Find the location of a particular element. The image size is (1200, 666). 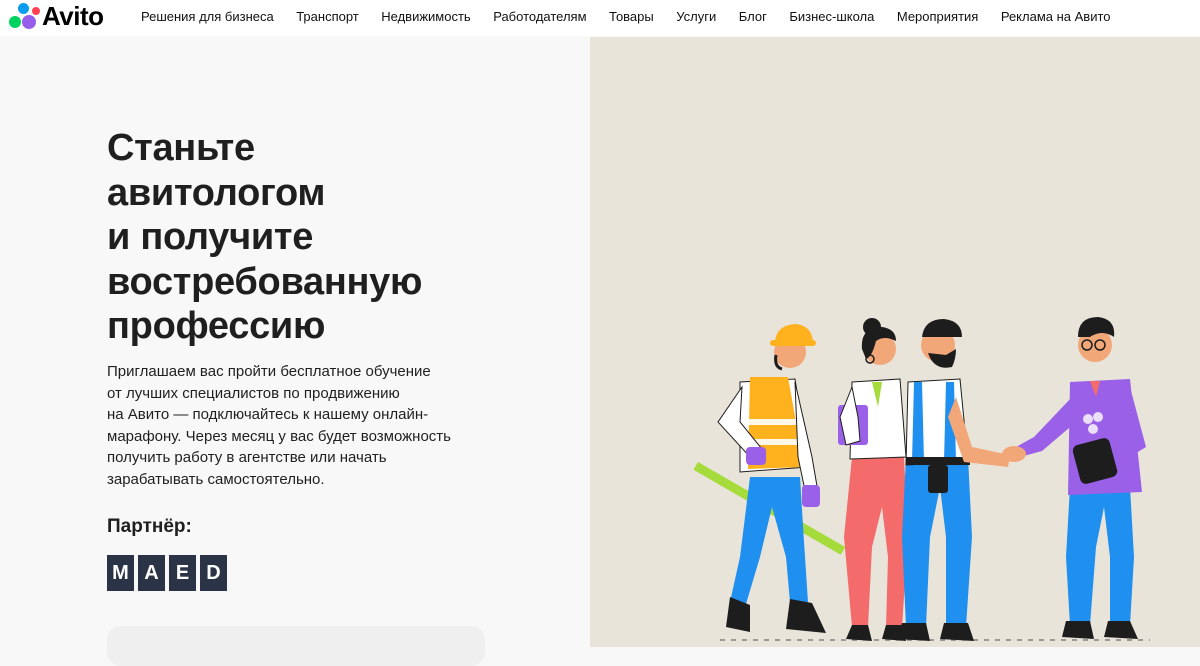

nav-item-goods: Товары is located at coordinates (631, 16).